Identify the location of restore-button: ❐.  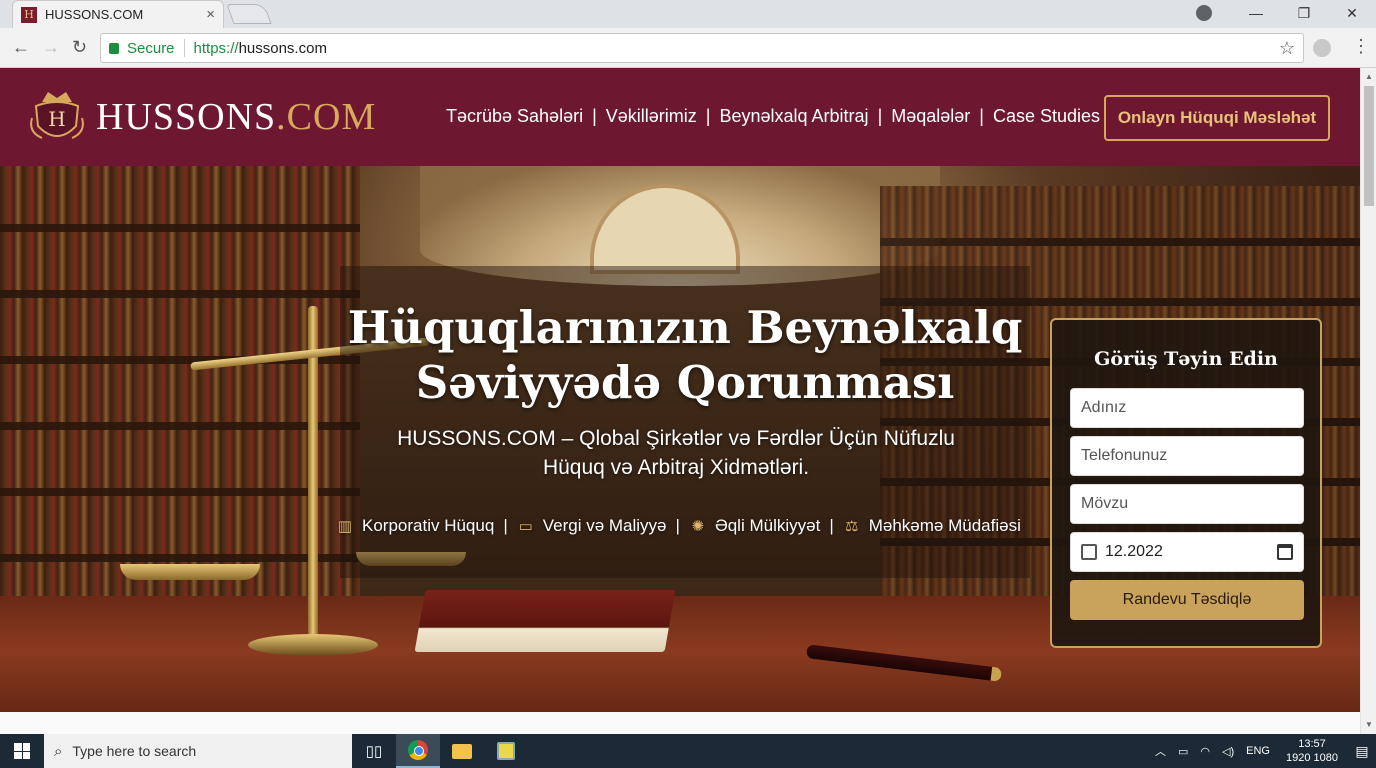
(1304, 13).